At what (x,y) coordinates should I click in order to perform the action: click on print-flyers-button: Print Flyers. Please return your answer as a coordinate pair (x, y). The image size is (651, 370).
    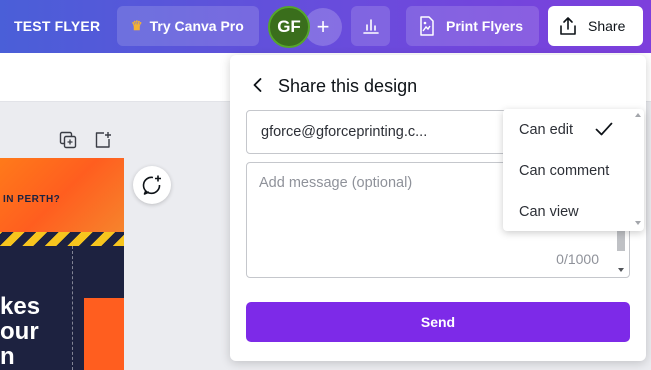
    Looking at the image, I should click on (472, 26).